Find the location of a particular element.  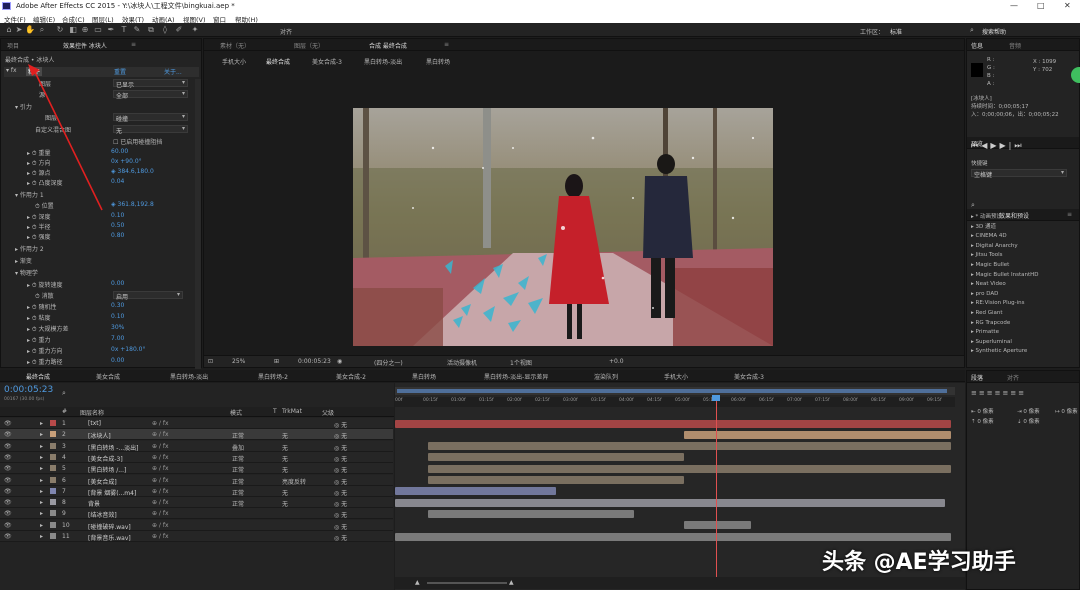

pen-tool-icon: ✒ is located at coordinates (111, 30).